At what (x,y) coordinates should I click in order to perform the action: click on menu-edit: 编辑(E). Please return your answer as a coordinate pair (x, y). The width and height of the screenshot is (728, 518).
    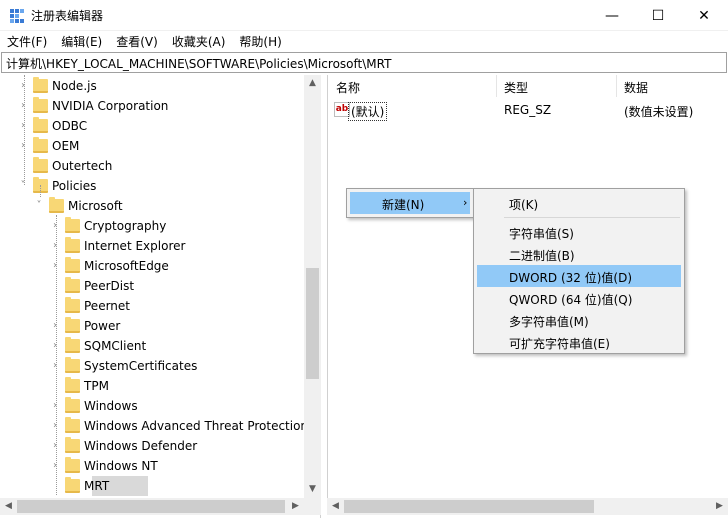
    Looking at the image, I should click on (81, 41).